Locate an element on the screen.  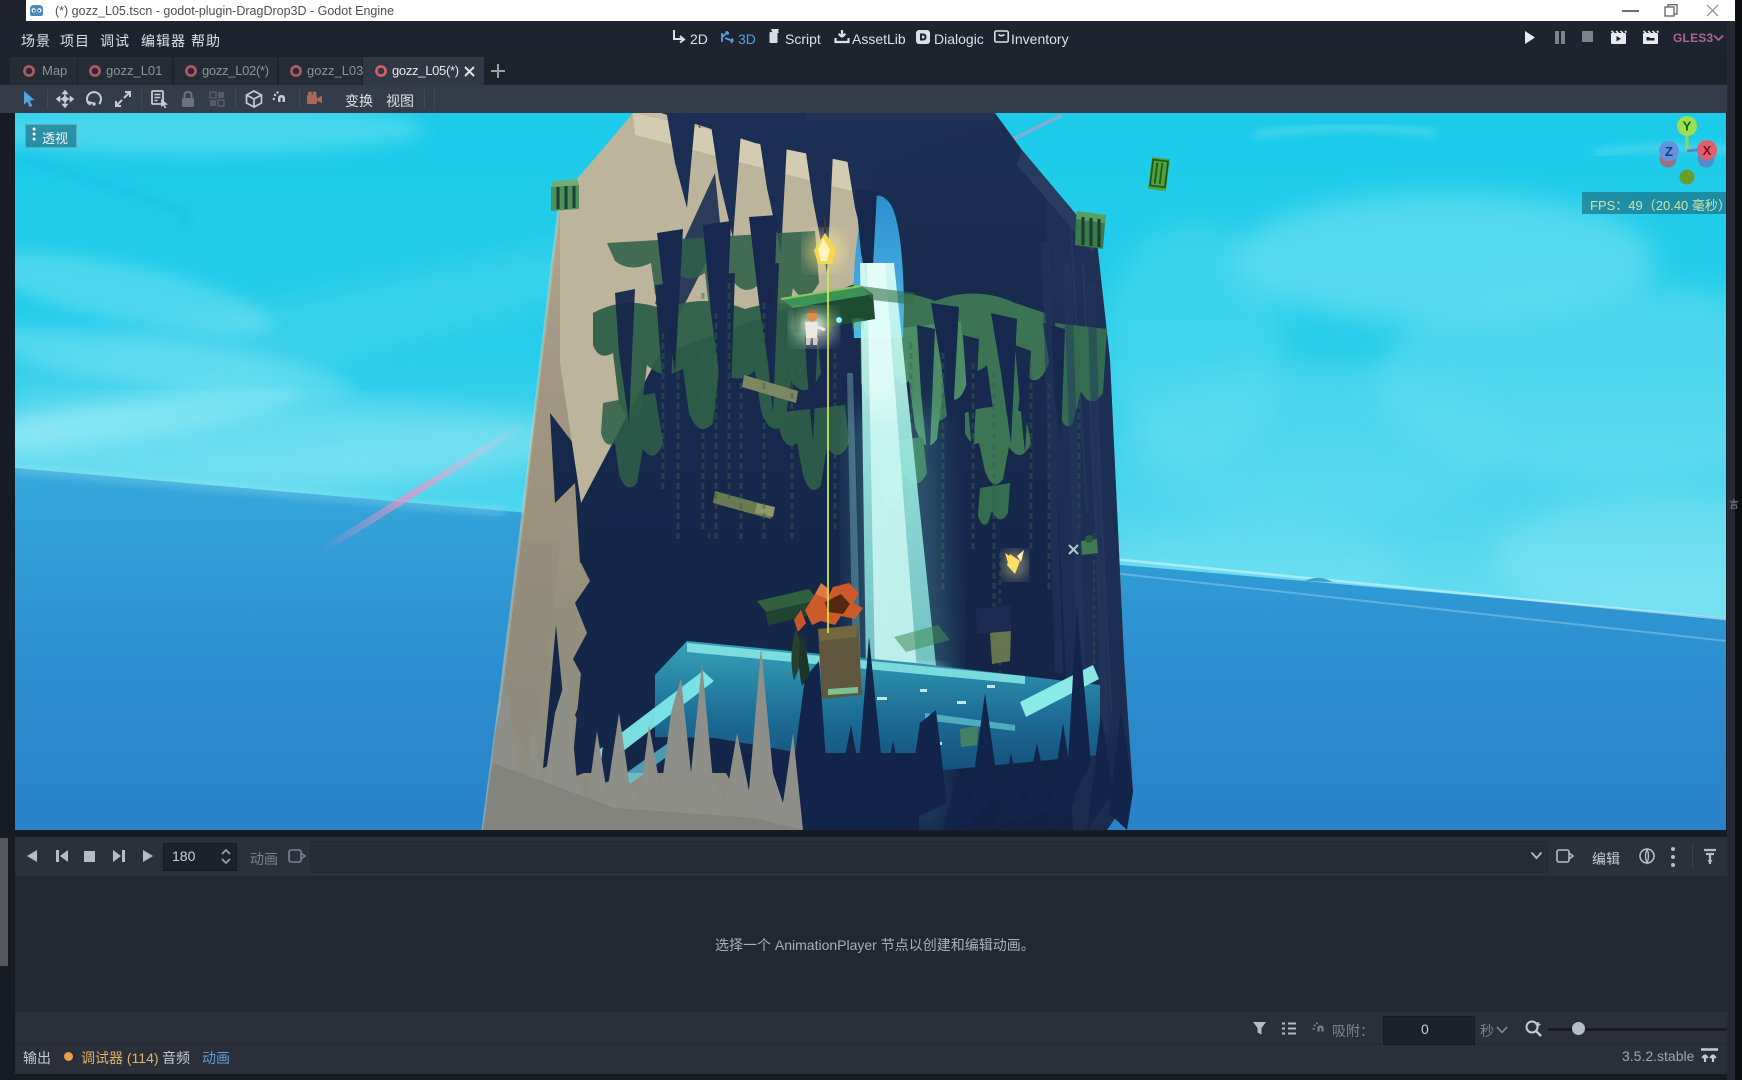
svg-text: Z is located at coordinates (1669, 151).